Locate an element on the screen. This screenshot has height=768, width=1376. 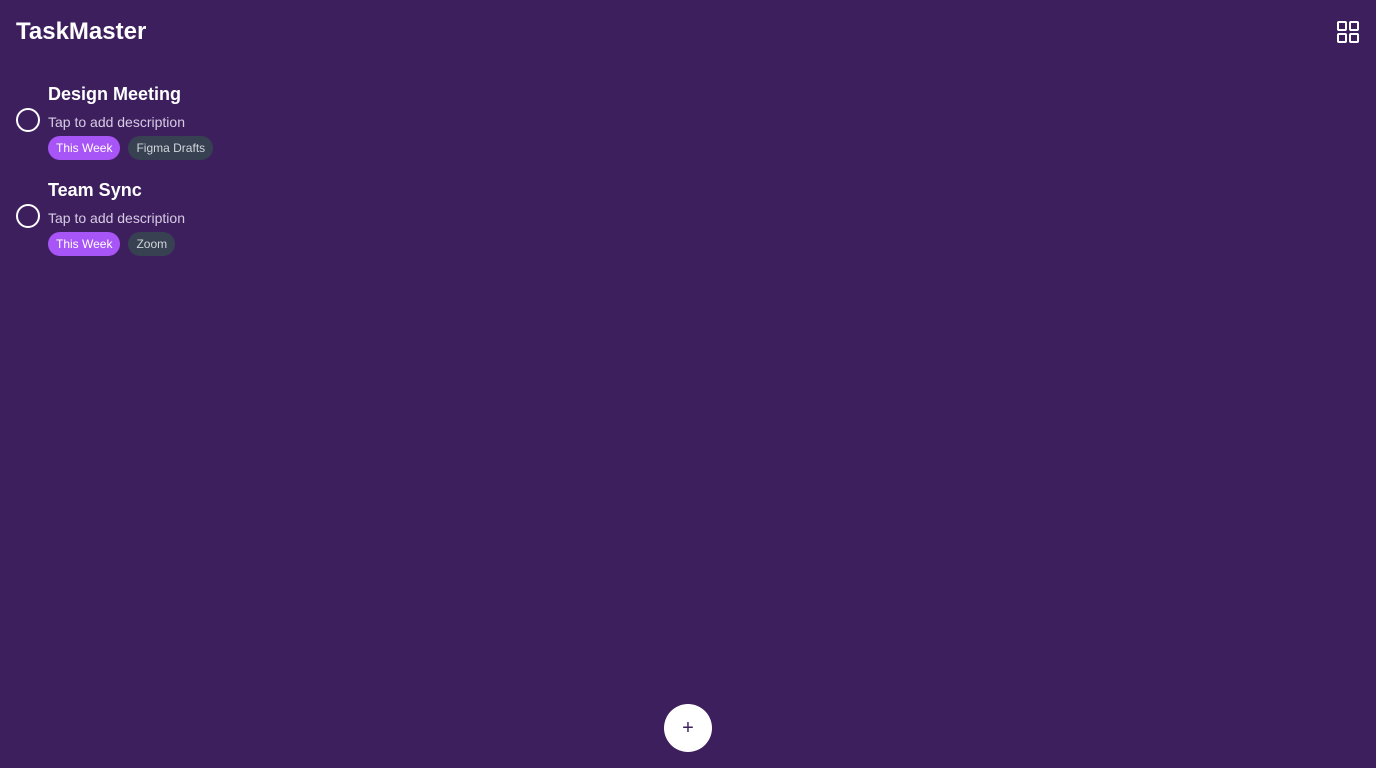
grid-icon is located at coordinates (1348, 32).